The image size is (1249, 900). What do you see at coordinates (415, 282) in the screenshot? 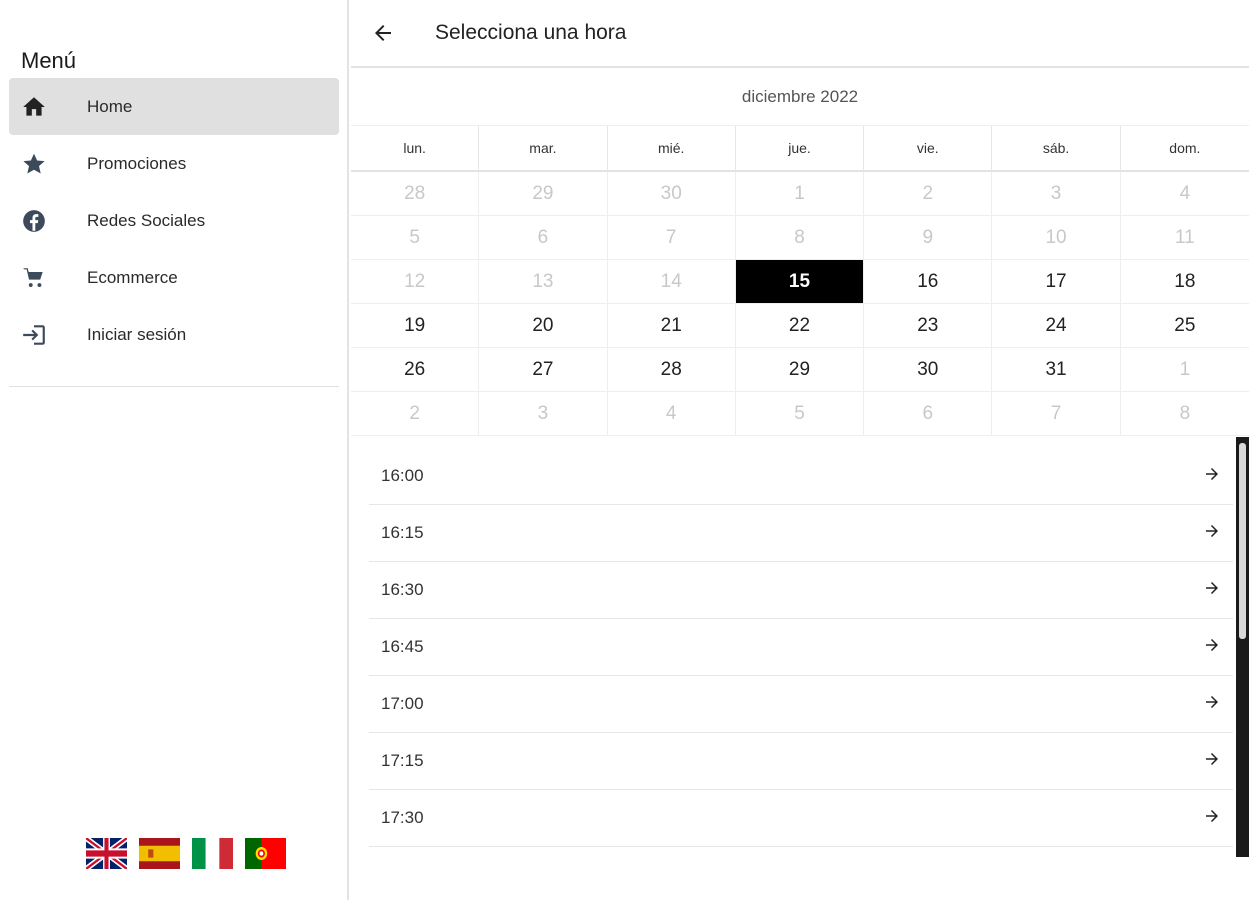
I see `calendar-day: 12` at bounding box center [415, 282].